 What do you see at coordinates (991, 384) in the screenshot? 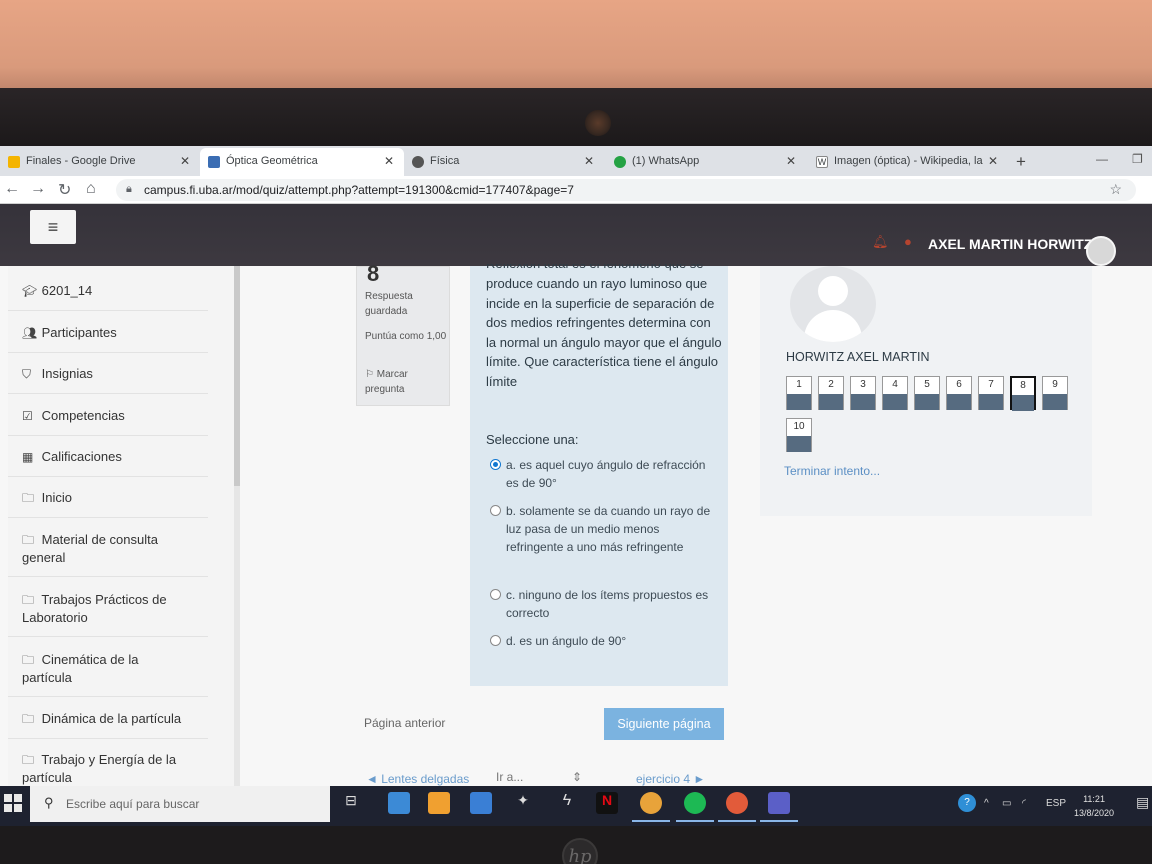
I see `question-nav-label: 7` at bounding box center [991, 384].